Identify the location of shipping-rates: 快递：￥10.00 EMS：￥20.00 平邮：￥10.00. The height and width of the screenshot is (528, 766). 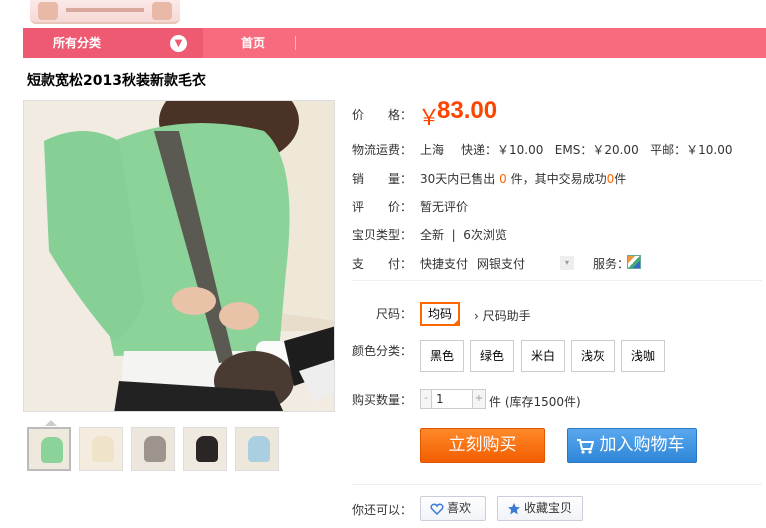
(597, 150).